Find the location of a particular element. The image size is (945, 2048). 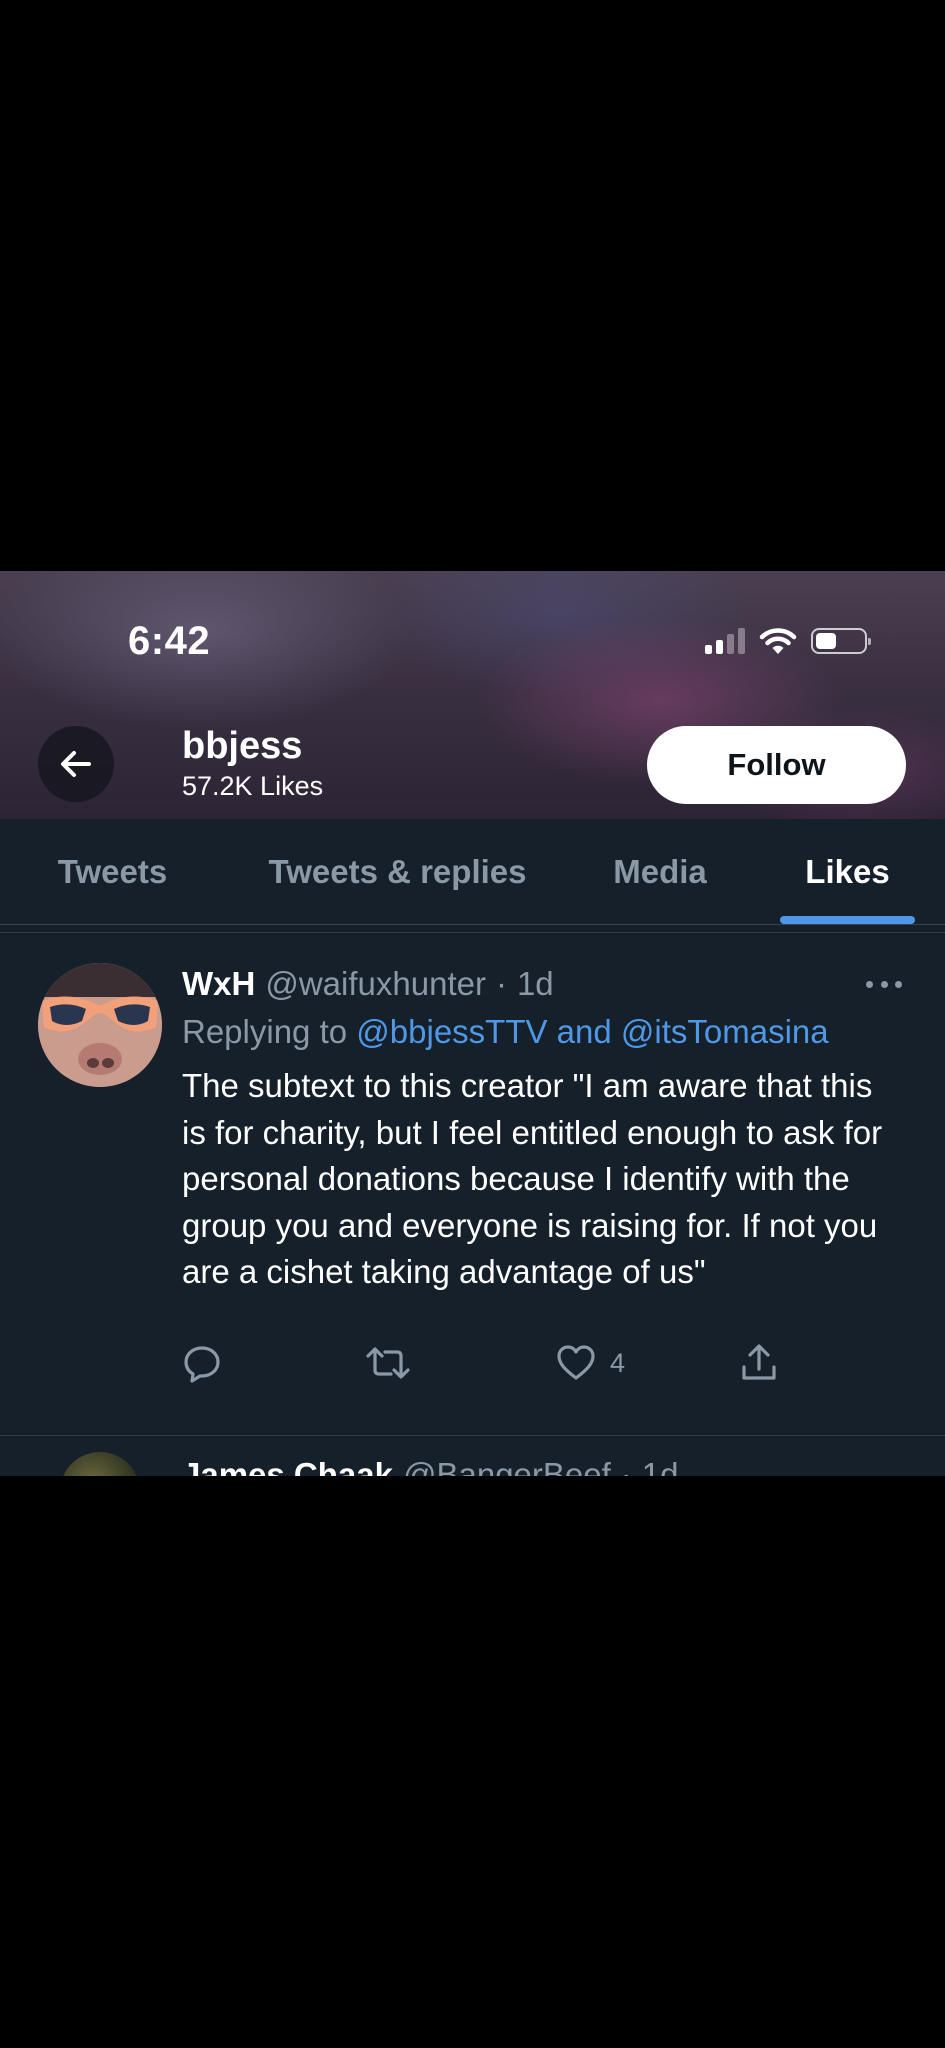

reply-button is located at coordinates (202, 1363).